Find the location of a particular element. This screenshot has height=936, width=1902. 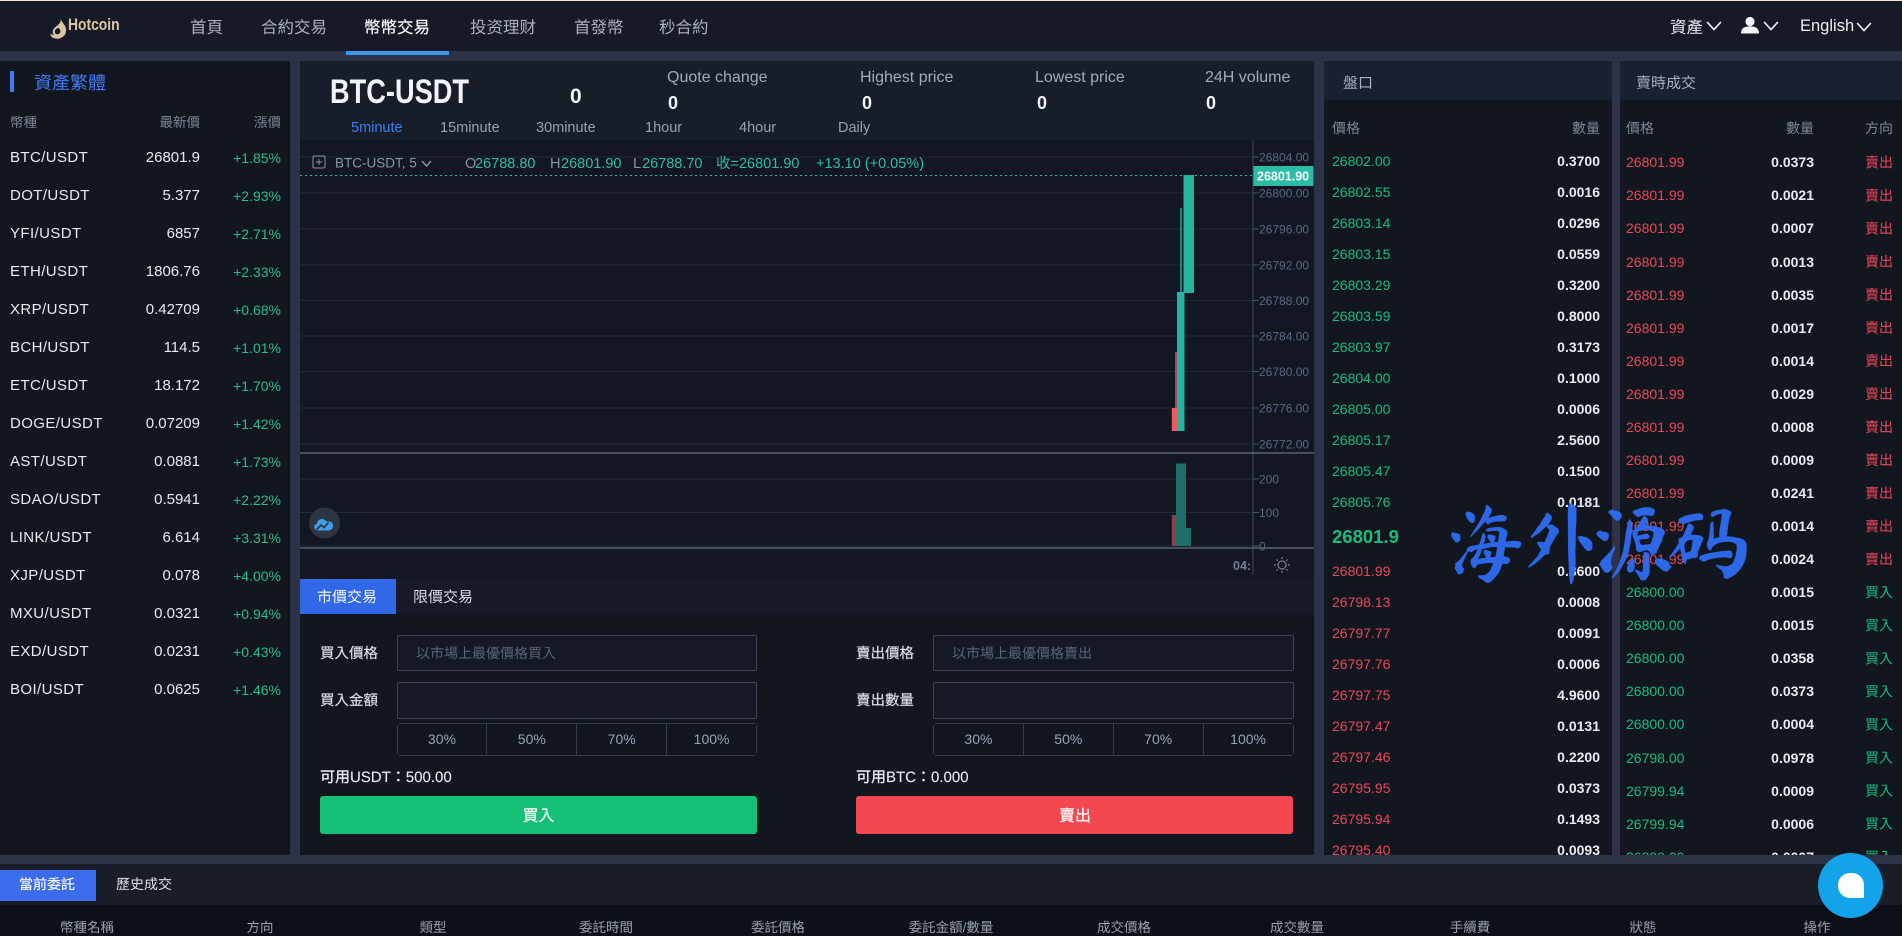

svg-text: 0 is located at coordinates (1262, 547).